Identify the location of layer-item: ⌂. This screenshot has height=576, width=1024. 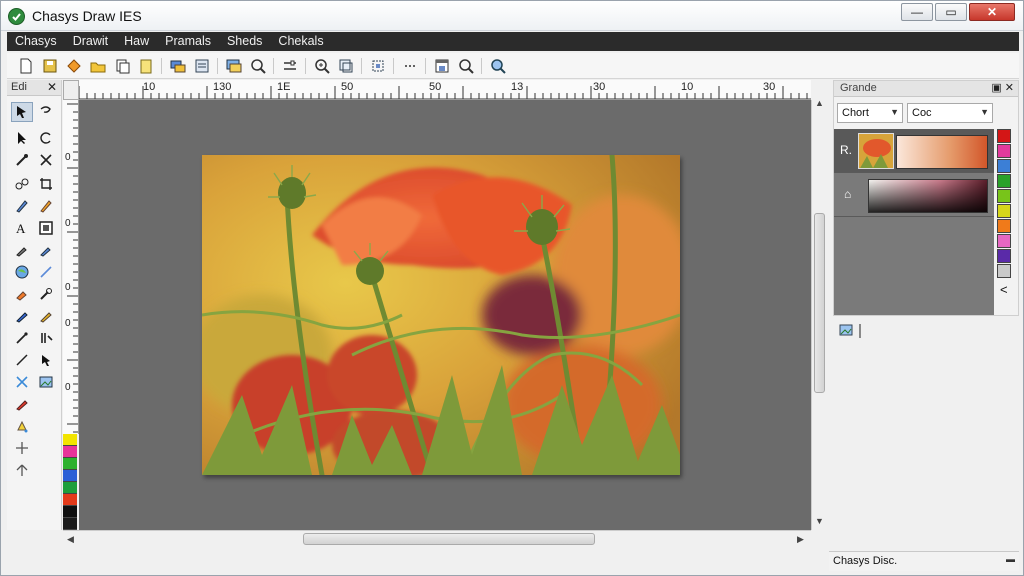
(914, 195).